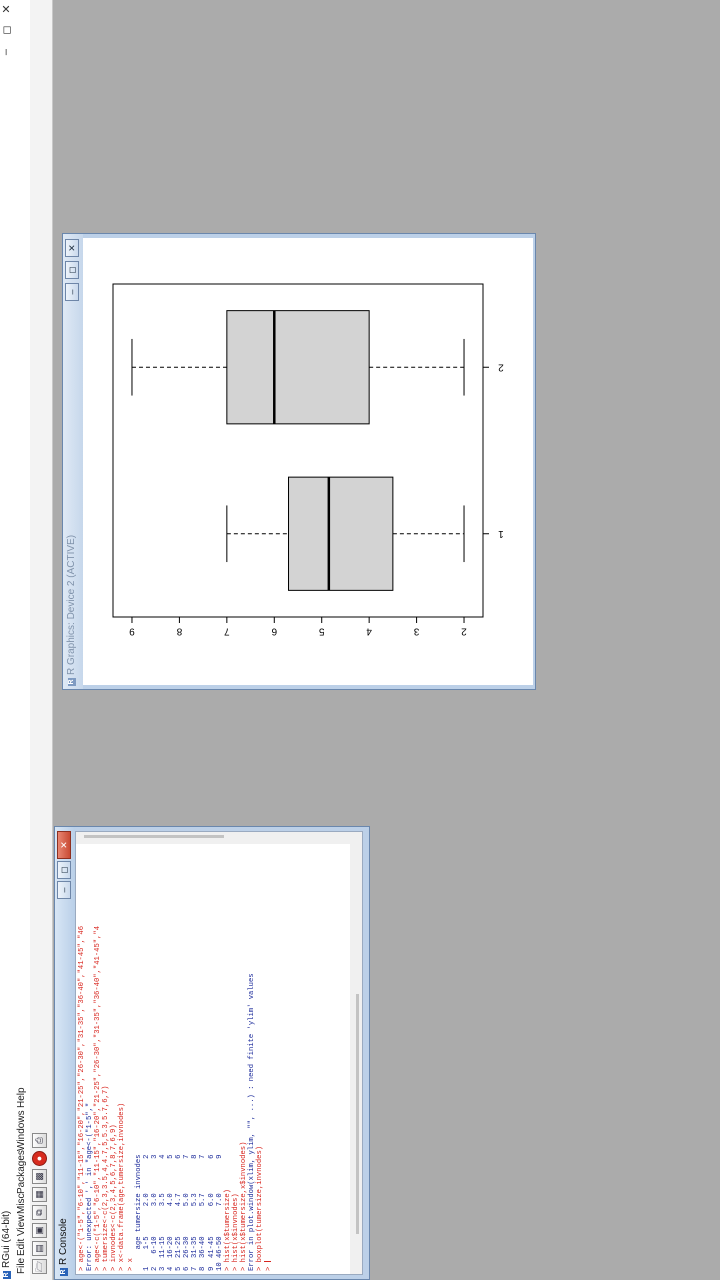 The width and height of the screenshot is (720, 1280). I want to click on close-icon: ✕, so click(6, 9).